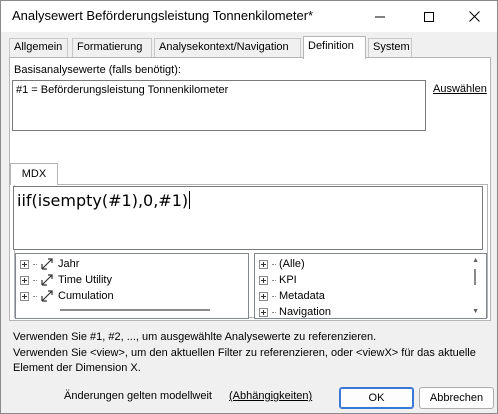 This screenshot has height=414, width=498. What do you see at coordinates (302, 296) in the screenshot?
I see `tree-item-label: Metadata` at bounding box center [302, 296].